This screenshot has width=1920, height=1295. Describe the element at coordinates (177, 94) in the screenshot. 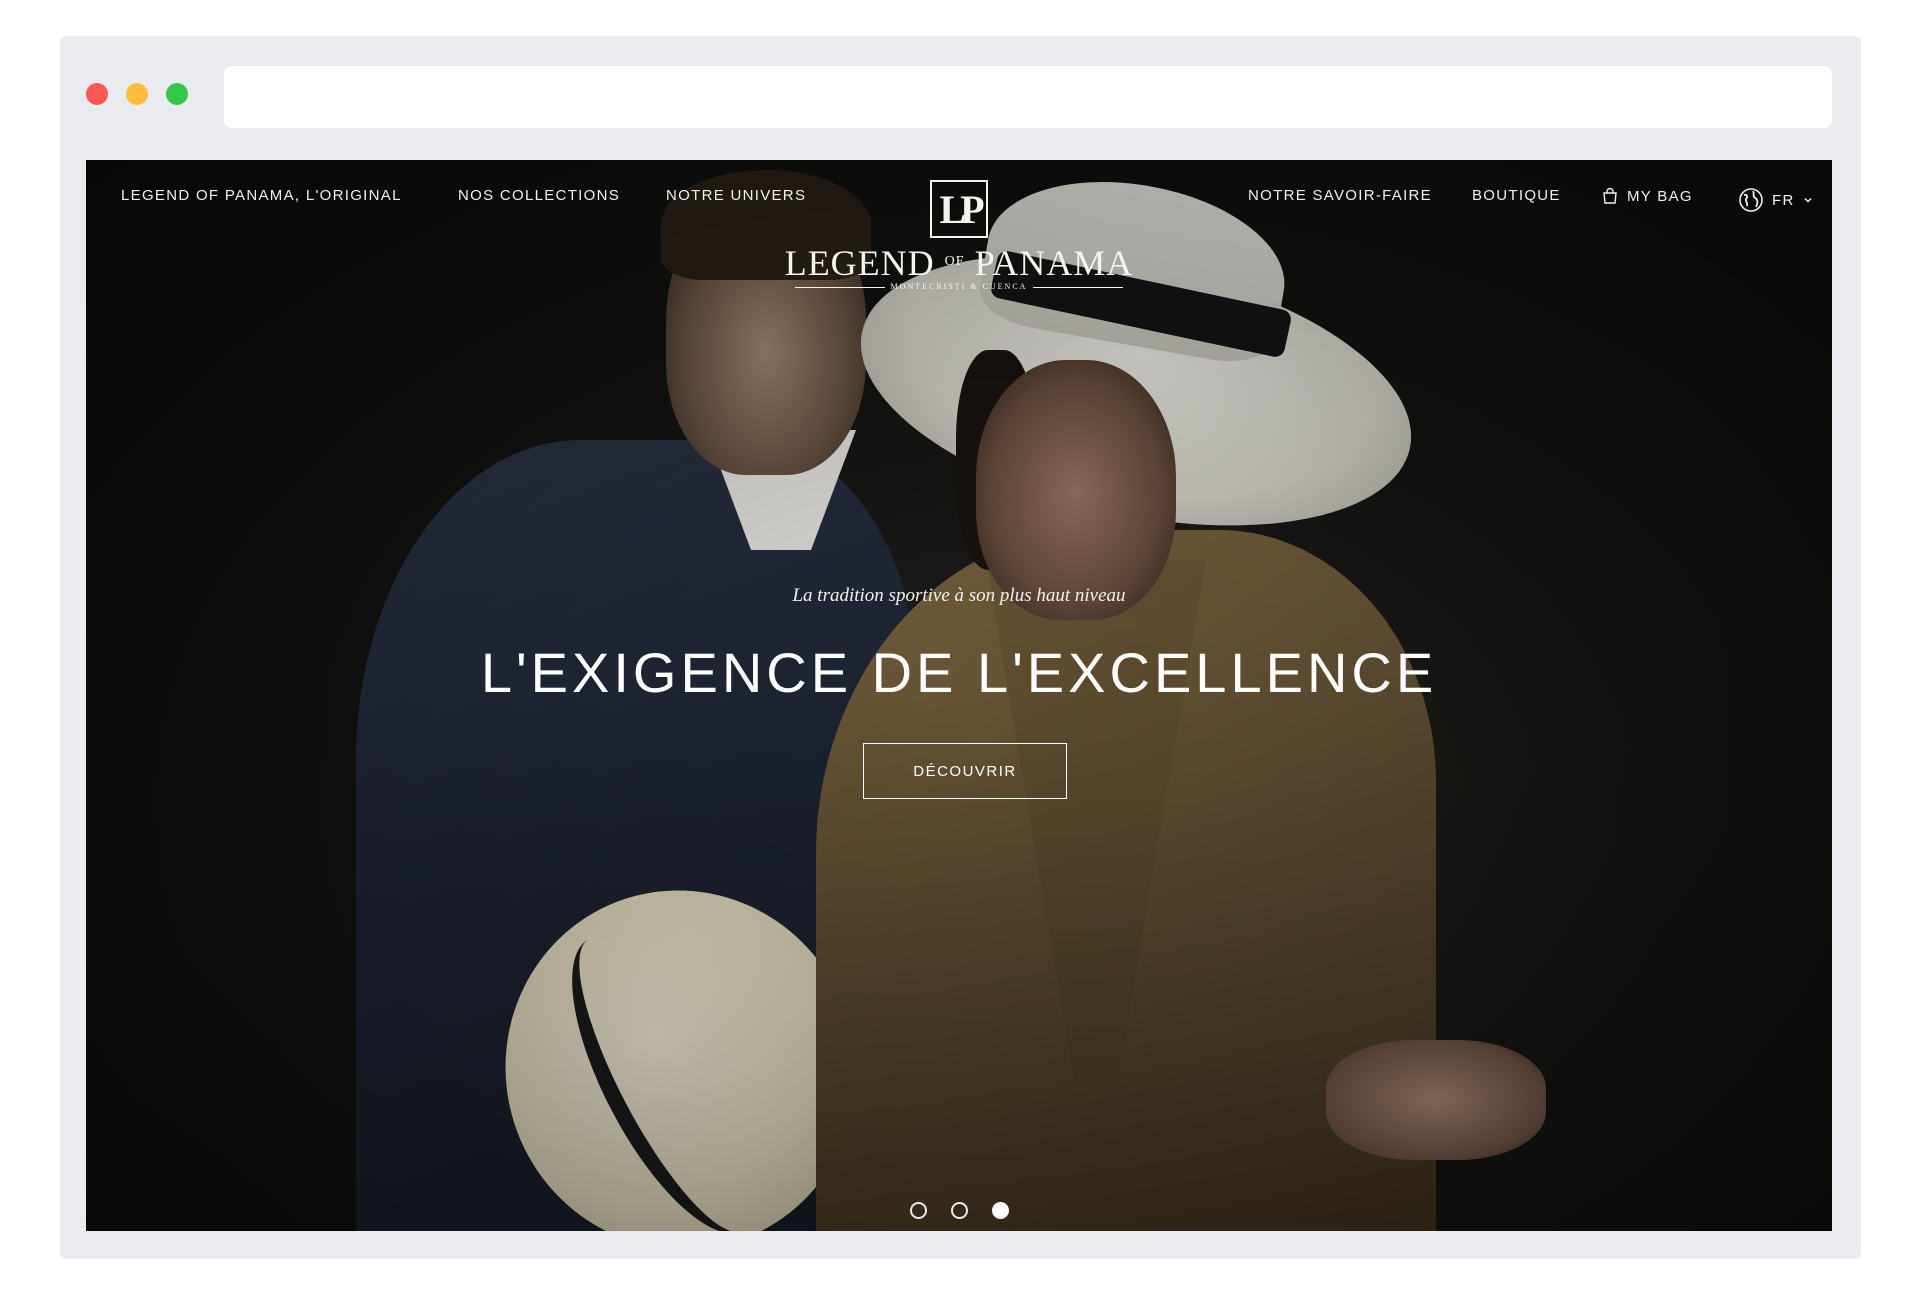

I see `maximize-window-button` at that location.